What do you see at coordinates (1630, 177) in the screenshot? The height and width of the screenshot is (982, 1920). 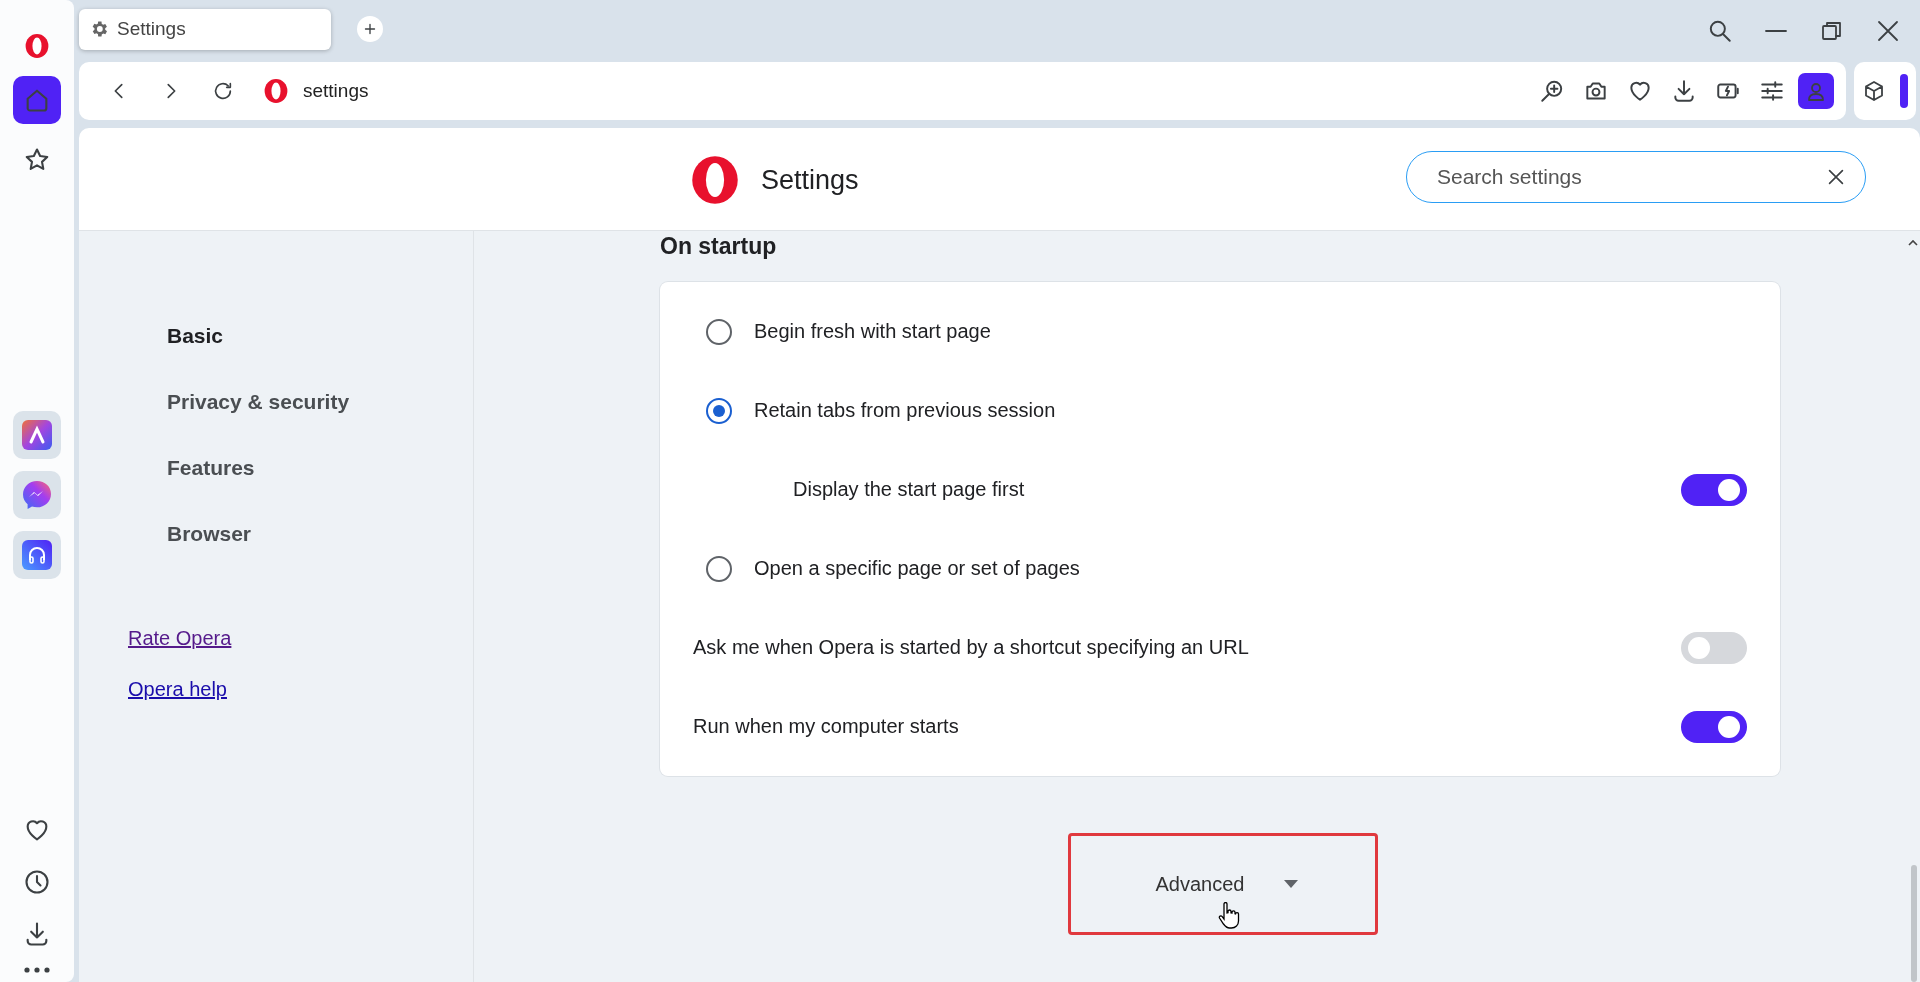 I see `search-input: Search settings` at bounding box center [1630, 177].